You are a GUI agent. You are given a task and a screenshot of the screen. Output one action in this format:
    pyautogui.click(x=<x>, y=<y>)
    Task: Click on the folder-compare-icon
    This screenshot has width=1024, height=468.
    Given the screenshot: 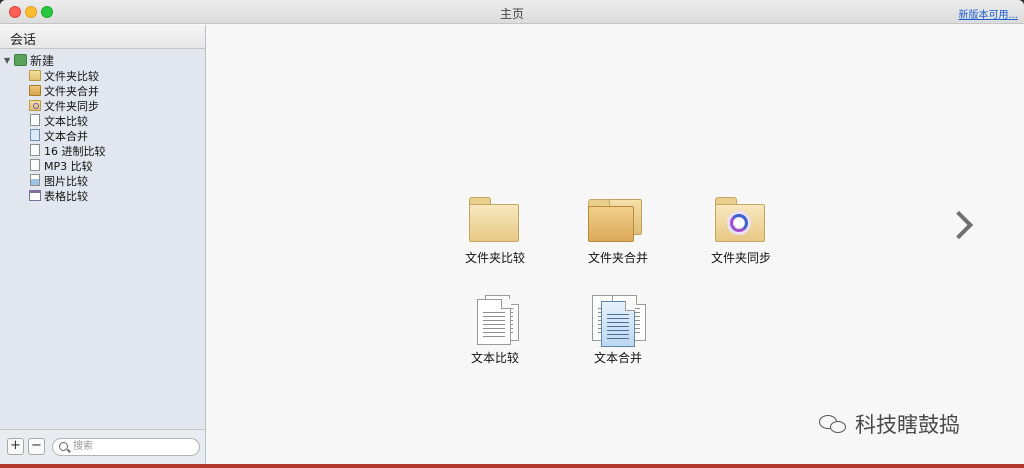 What is the action you would take?
    pyautogui.click(x=495, y=219)
    